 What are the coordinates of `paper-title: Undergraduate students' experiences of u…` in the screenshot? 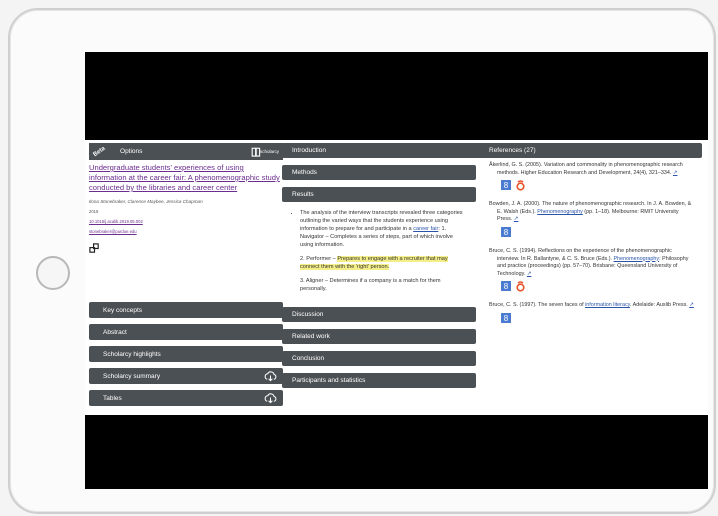 It's located at (185, 178).